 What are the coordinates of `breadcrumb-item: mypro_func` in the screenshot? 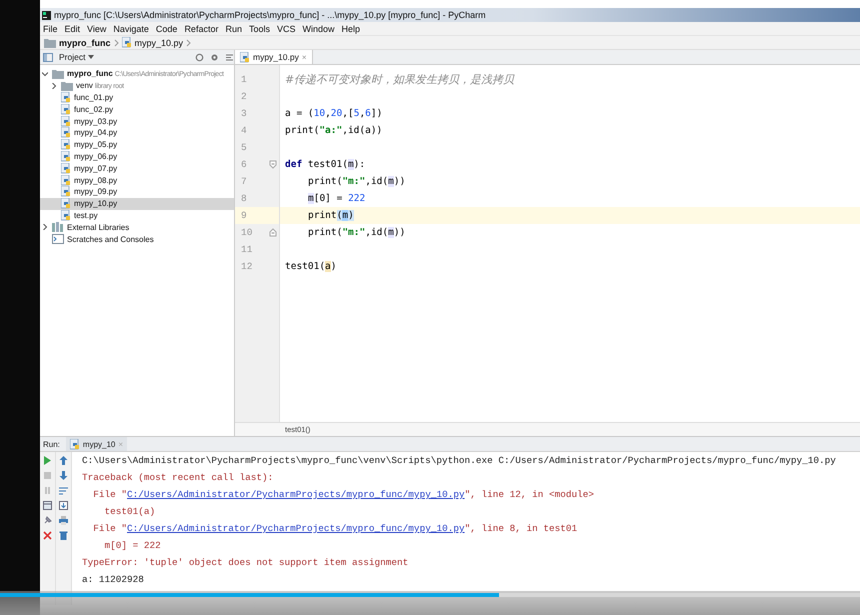 It's located at (85, 43).